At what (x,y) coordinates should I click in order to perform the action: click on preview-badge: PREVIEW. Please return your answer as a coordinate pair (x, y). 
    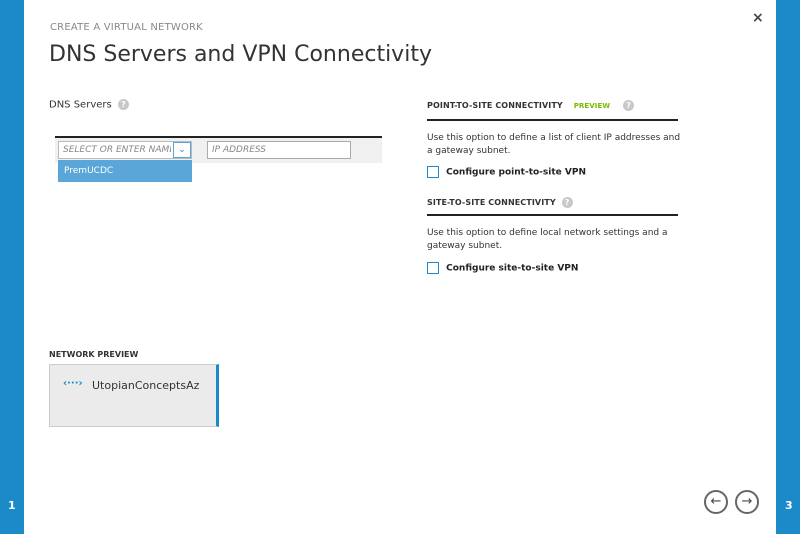
    Looking at the image, I should click on (592, 106).